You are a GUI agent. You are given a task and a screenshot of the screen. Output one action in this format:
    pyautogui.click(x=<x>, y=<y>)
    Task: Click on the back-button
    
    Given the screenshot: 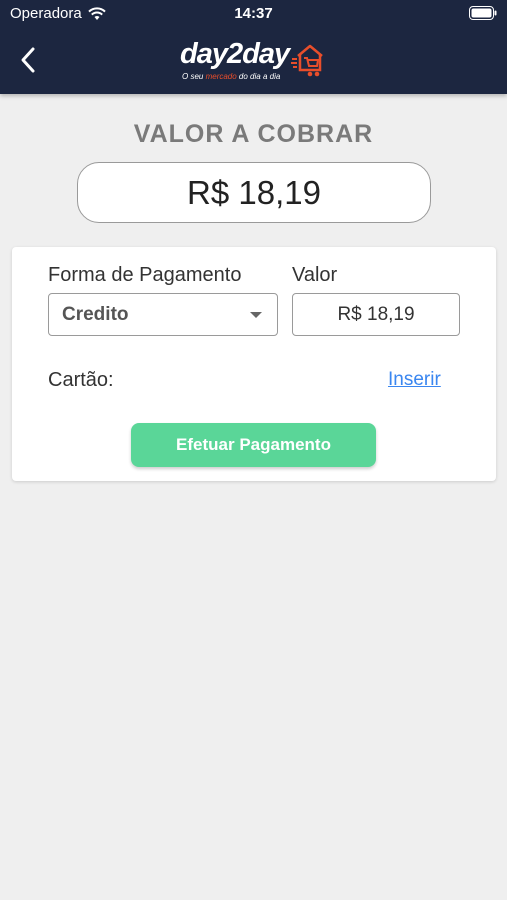 What is the action you would take?
    pyautogui.click(x=29, y=60)
    